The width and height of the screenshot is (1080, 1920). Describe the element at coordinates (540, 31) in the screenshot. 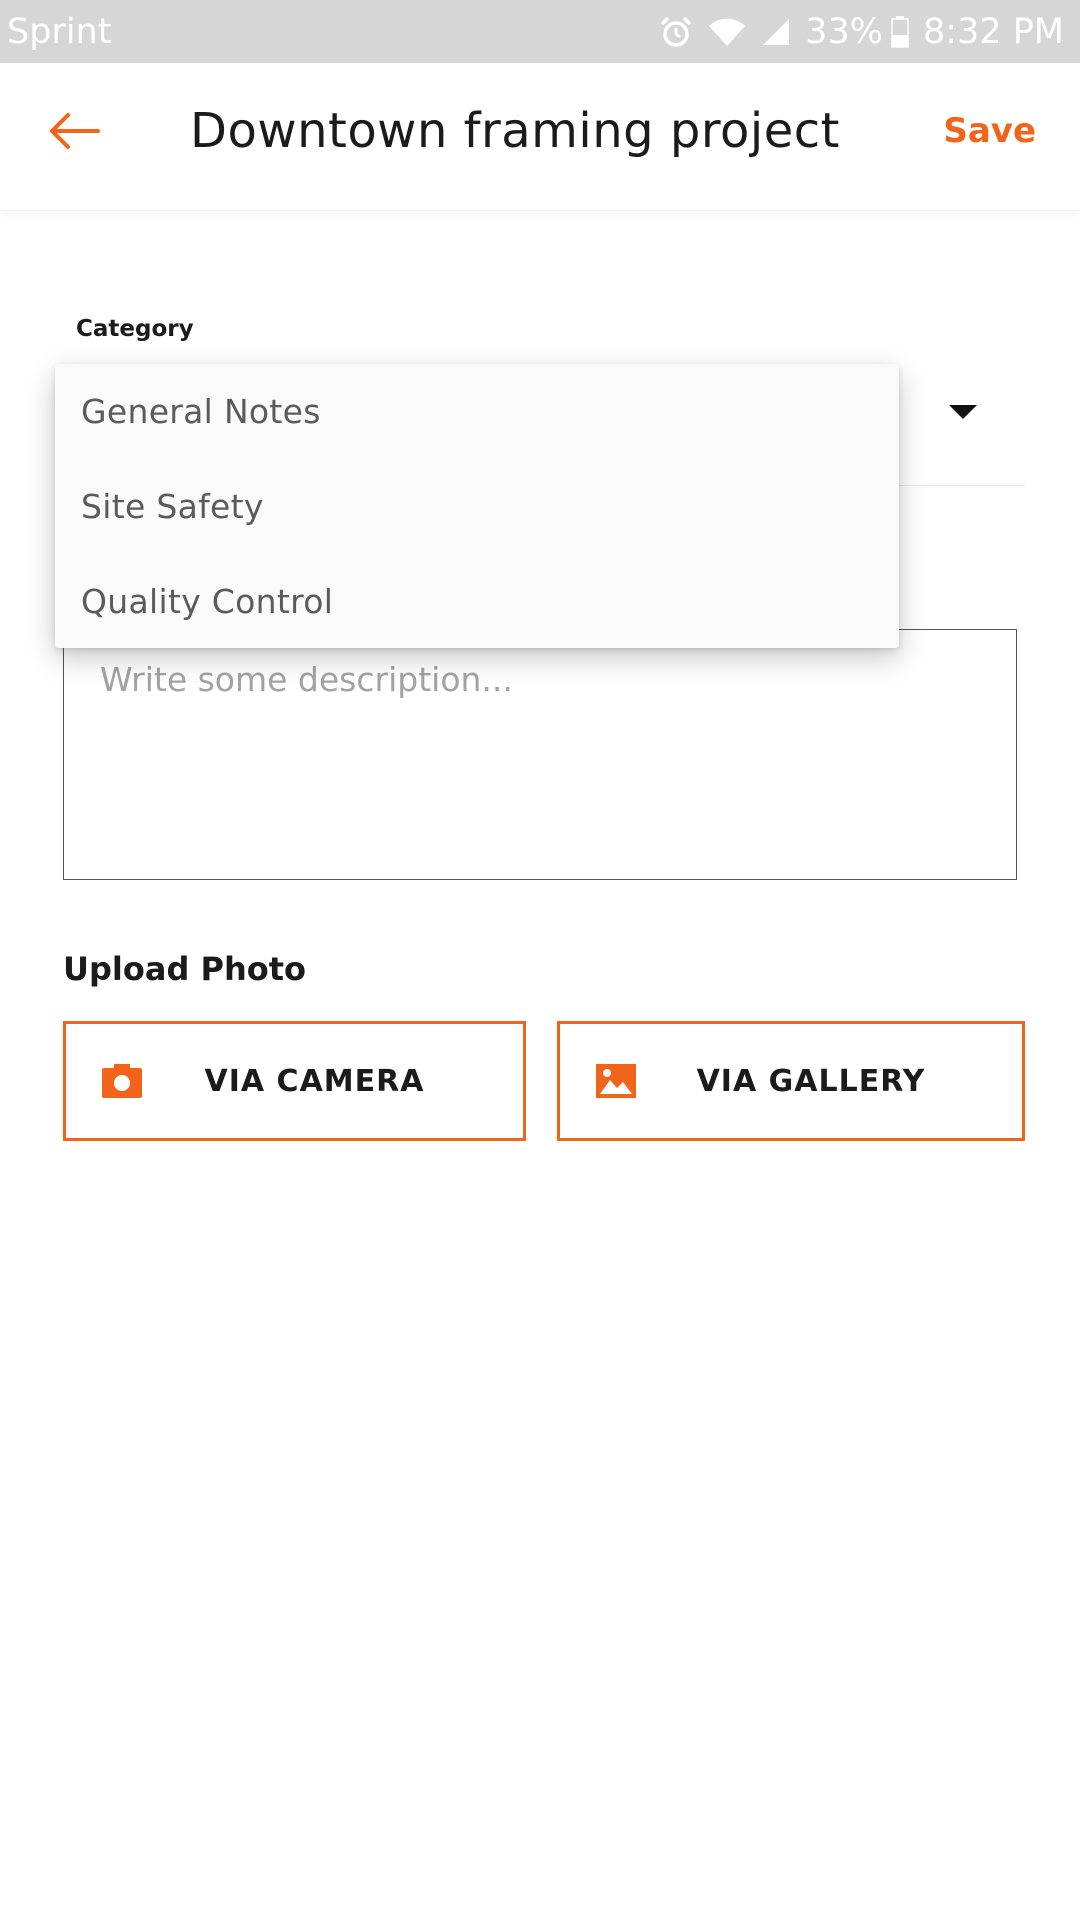

I see `status-bar: Sprint 33% 8:32 PM` at that location.